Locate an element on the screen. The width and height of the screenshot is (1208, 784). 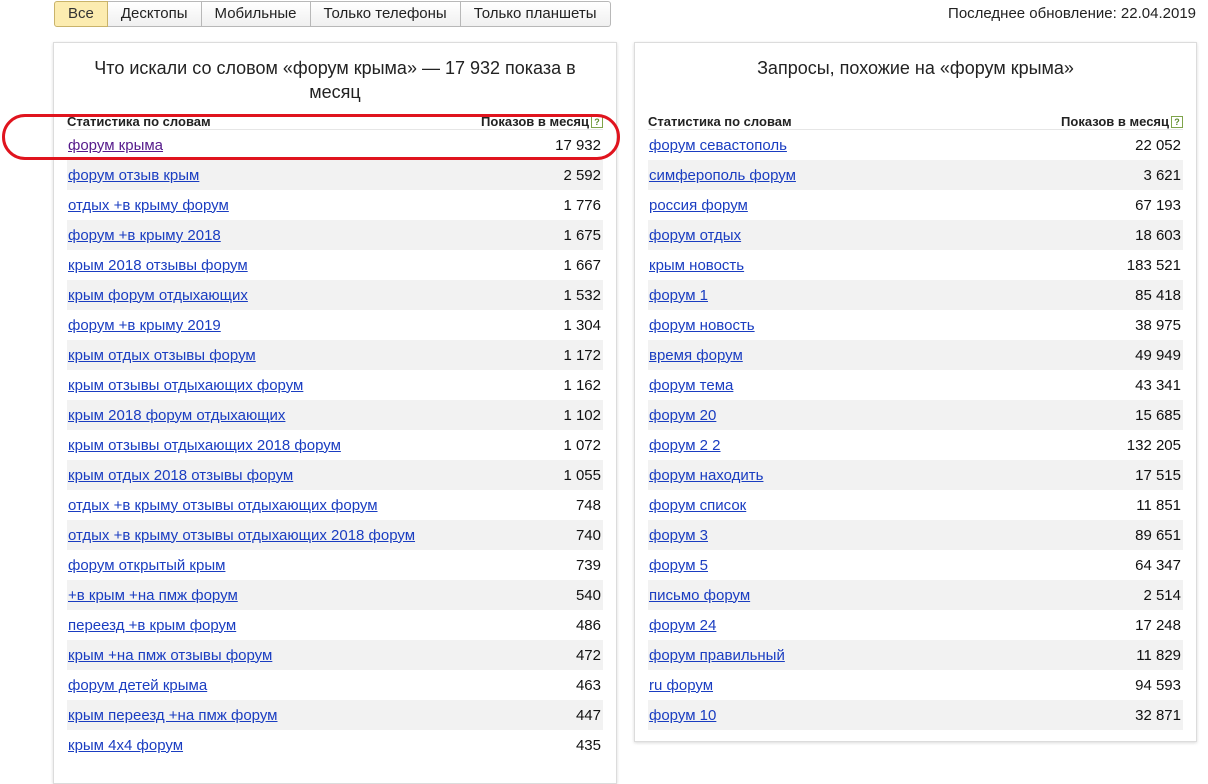
impressions-count: 11 829 is located at coordinates (1158, 655).